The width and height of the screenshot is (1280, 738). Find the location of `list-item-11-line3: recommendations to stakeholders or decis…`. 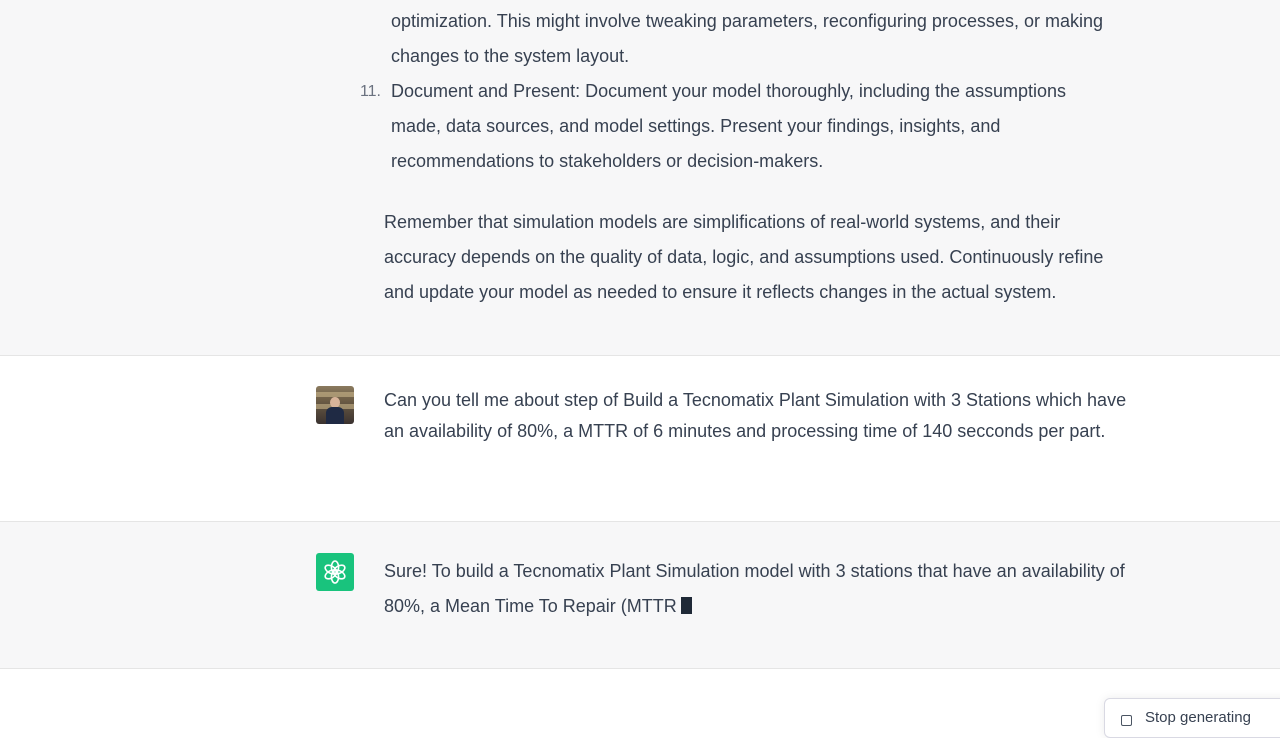

list-item-11-line3: recommendations to stakeholders or decis… is located at coordinates (607, 161).